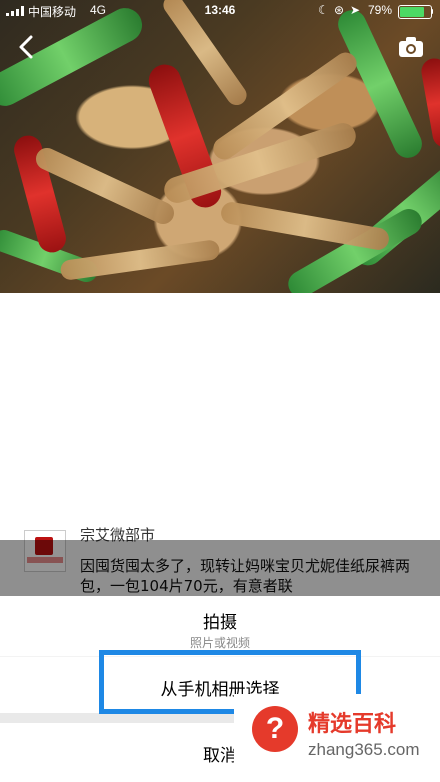 The height and width of the screenshot is (782, 440). What do you see at coordinates (364, 749) in the screenshot?
I see `watermark-site: zhang365.com` at bounding box center [364, 749].